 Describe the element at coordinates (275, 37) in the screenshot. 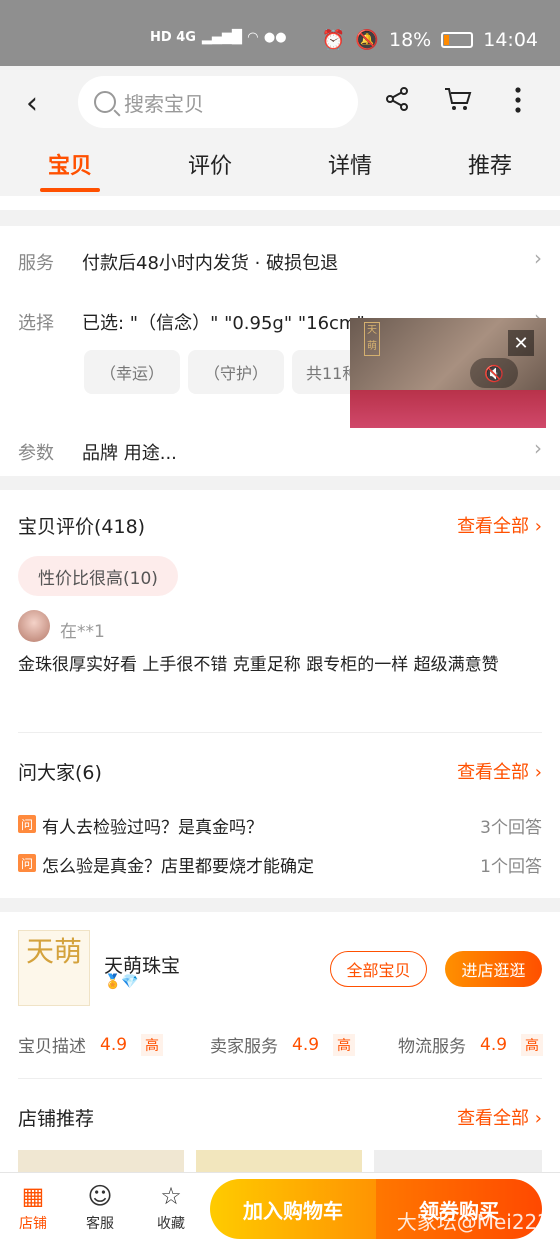

I see `wechat-icon: ●●` at that location.